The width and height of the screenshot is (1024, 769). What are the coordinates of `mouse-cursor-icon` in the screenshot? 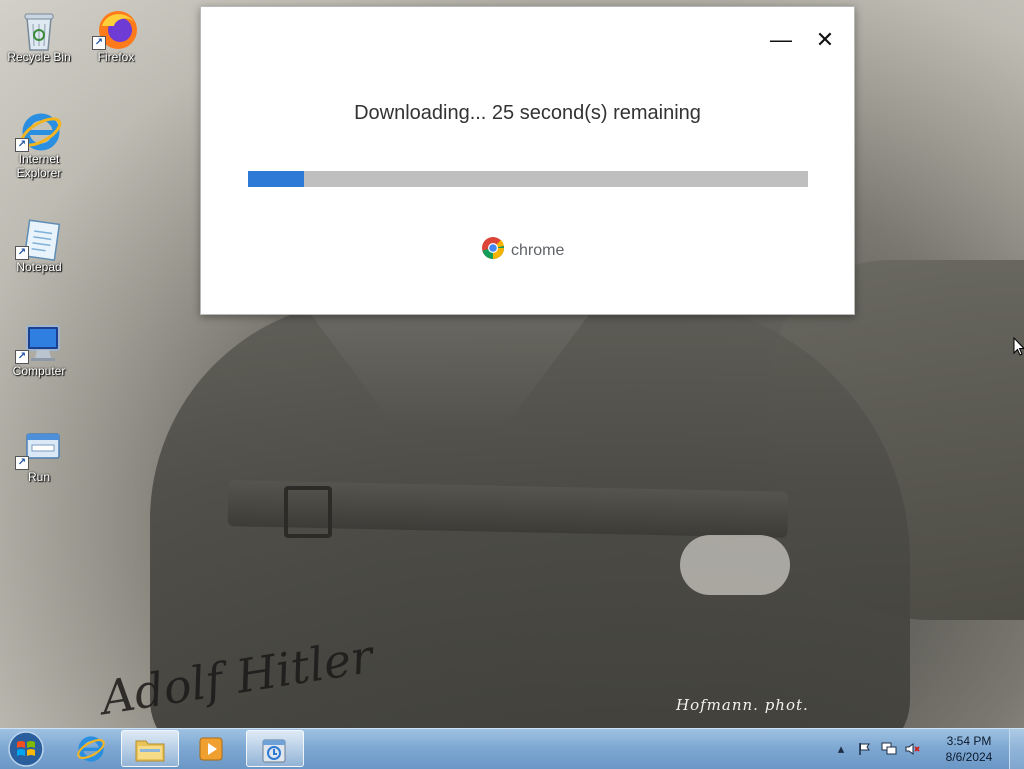 It's located at (1018, 349).